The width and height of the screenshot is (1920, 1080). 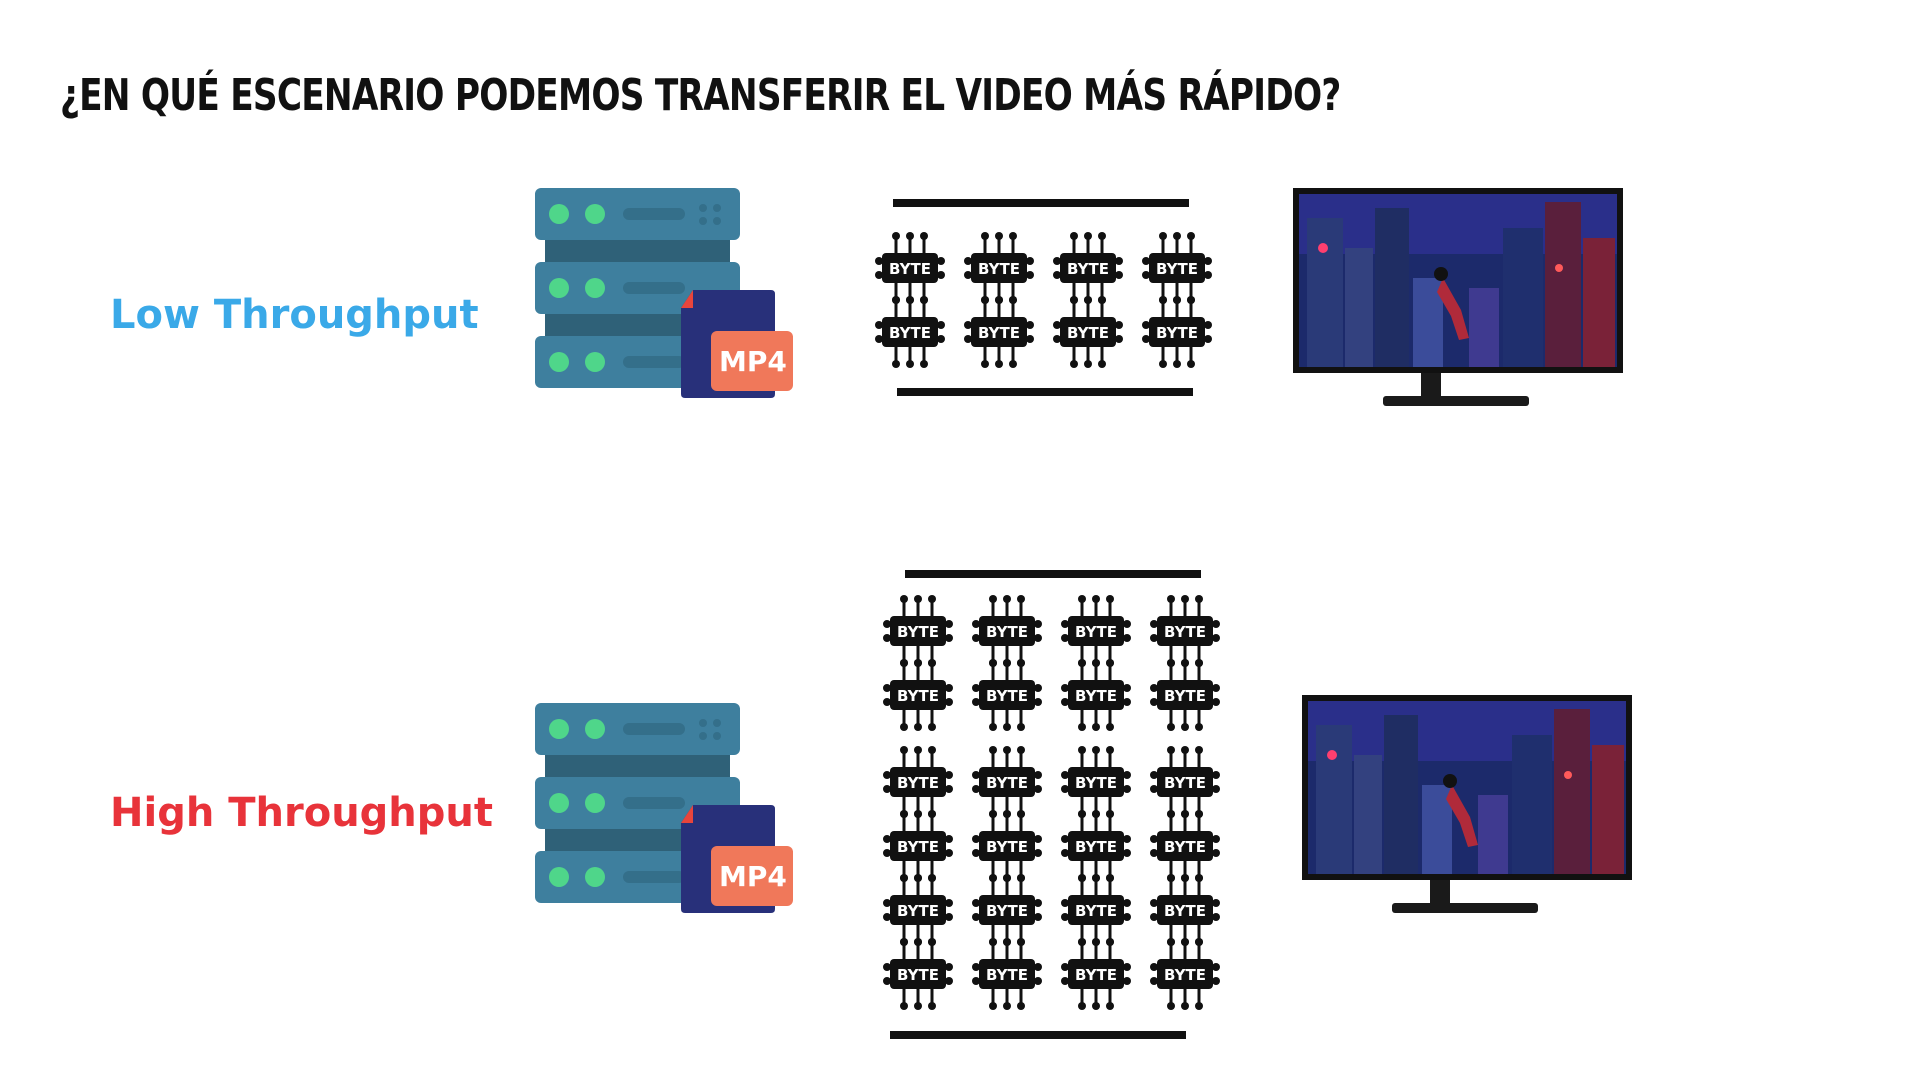 I want to click on high-throughput-label: High Throughput, so click(x=302, y=813).